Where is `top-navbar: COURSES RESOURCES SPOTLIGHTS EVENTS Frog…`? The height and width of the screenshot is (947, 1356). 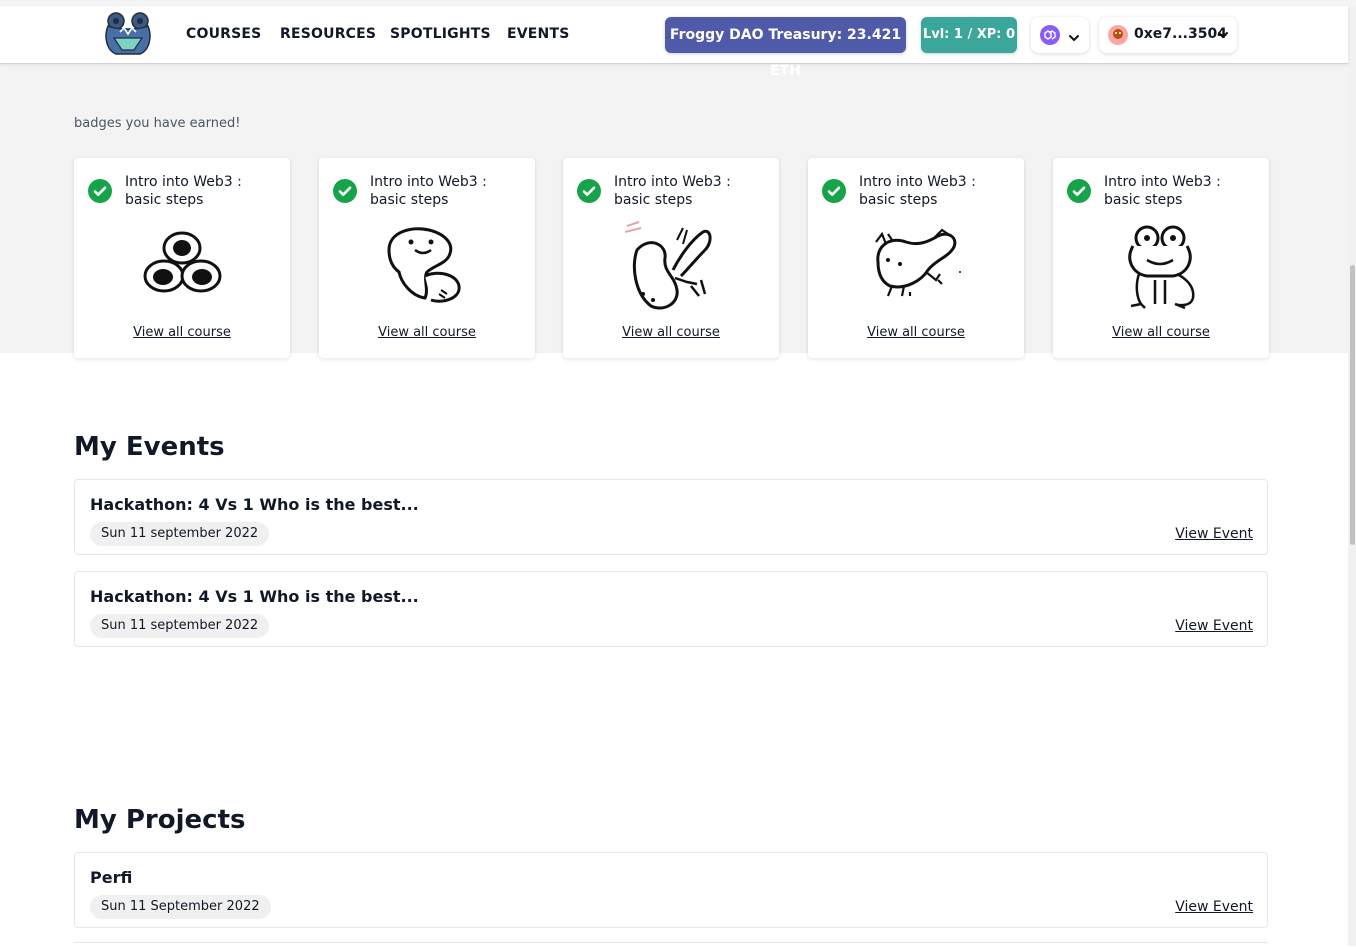
top-navbar: COURSES RESOURCES SPOTLIGHTS EVENTS Frog… is located at coordinates (674, 42).